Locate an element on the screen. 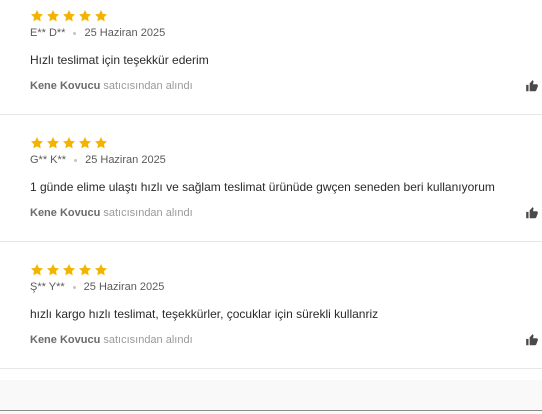  review-meta: Ş** Y** 25 Haziran 2025 is located at coordinates (97, 287).